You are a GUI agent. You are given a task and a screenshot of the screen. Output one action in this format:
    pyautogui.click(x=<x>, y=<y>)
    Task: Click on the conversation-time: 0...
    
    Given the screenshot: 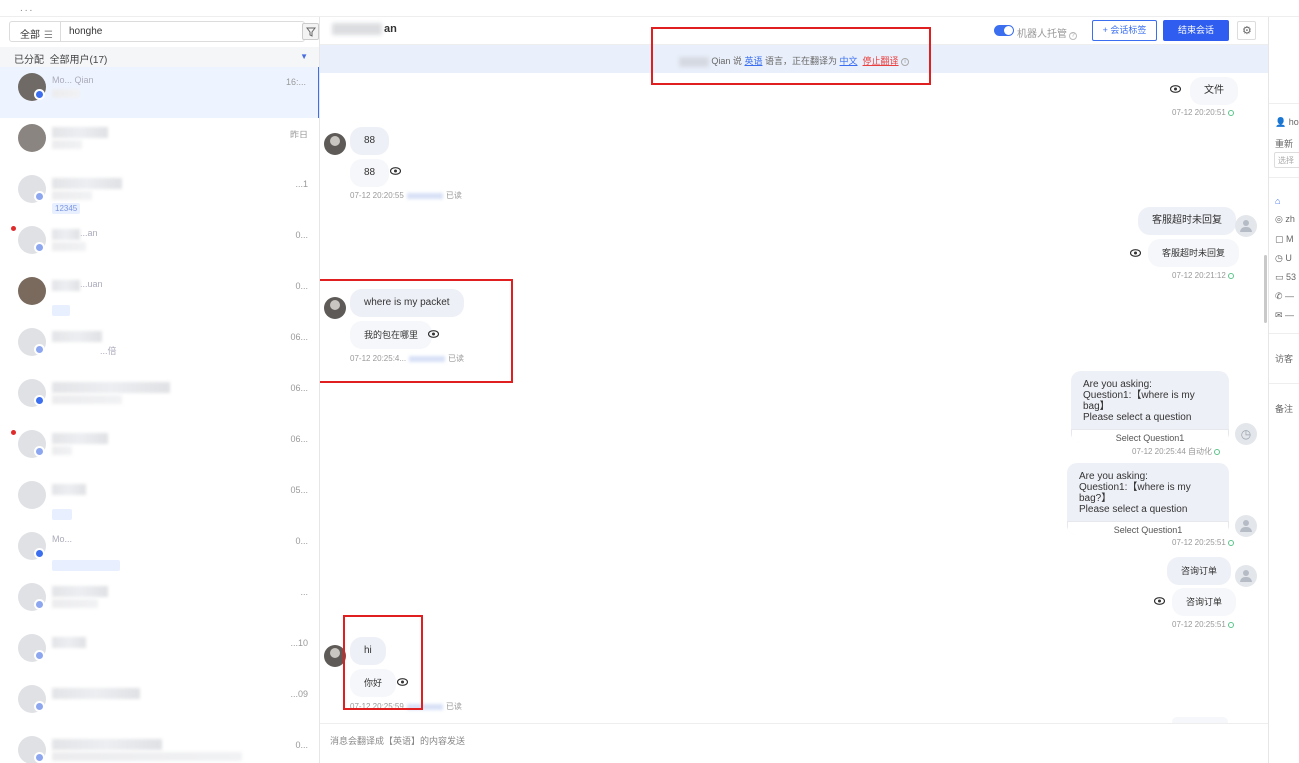 What is the action you would take?
    pyautogui.click(x=301, y=541)
    